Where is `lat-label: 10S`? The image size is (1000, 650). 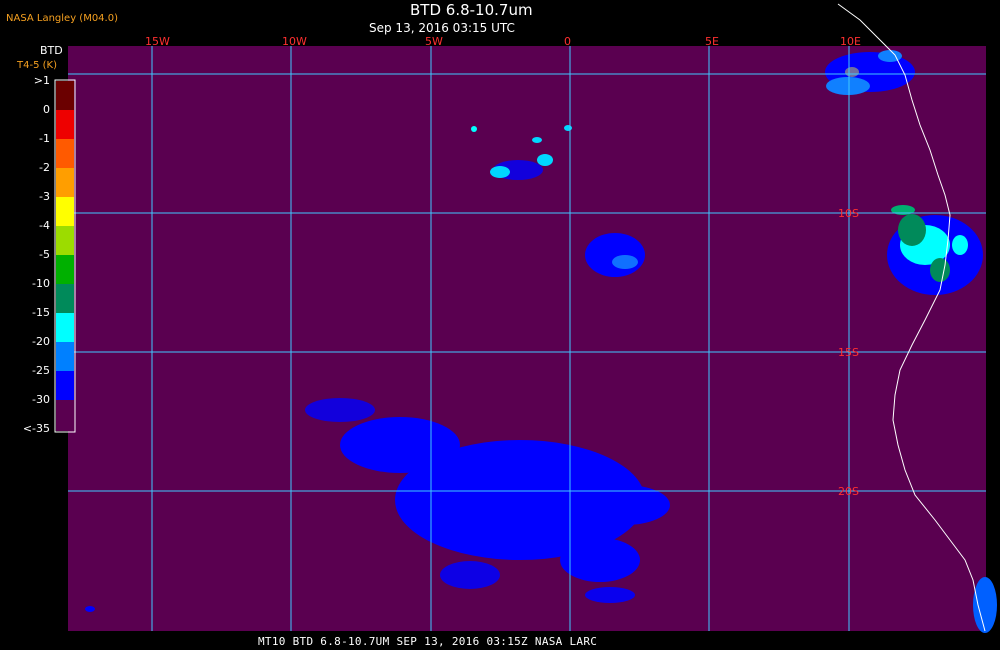
lat-label: 10S is located at coordinates (848, 213).